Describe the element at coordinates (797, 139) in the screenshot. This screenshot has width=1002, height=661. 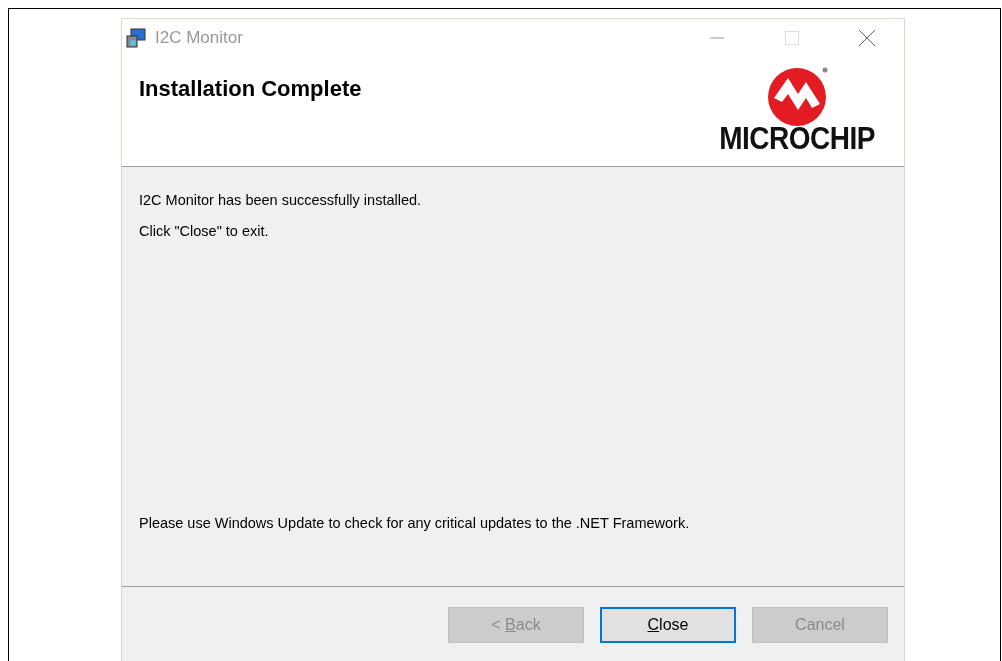
I see `logo-text: MICROCHIP` at that location.